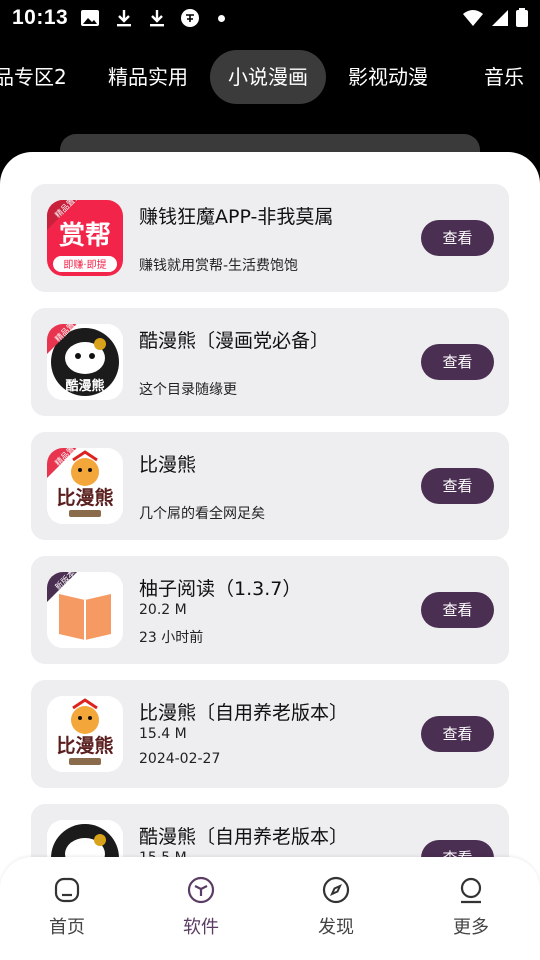  What do you see at coordinates (85, 362) in the screenshot?
I see `kumanxiong-app-icon: 酷漫熊 精品置顶` at bounding box center [85, 362].